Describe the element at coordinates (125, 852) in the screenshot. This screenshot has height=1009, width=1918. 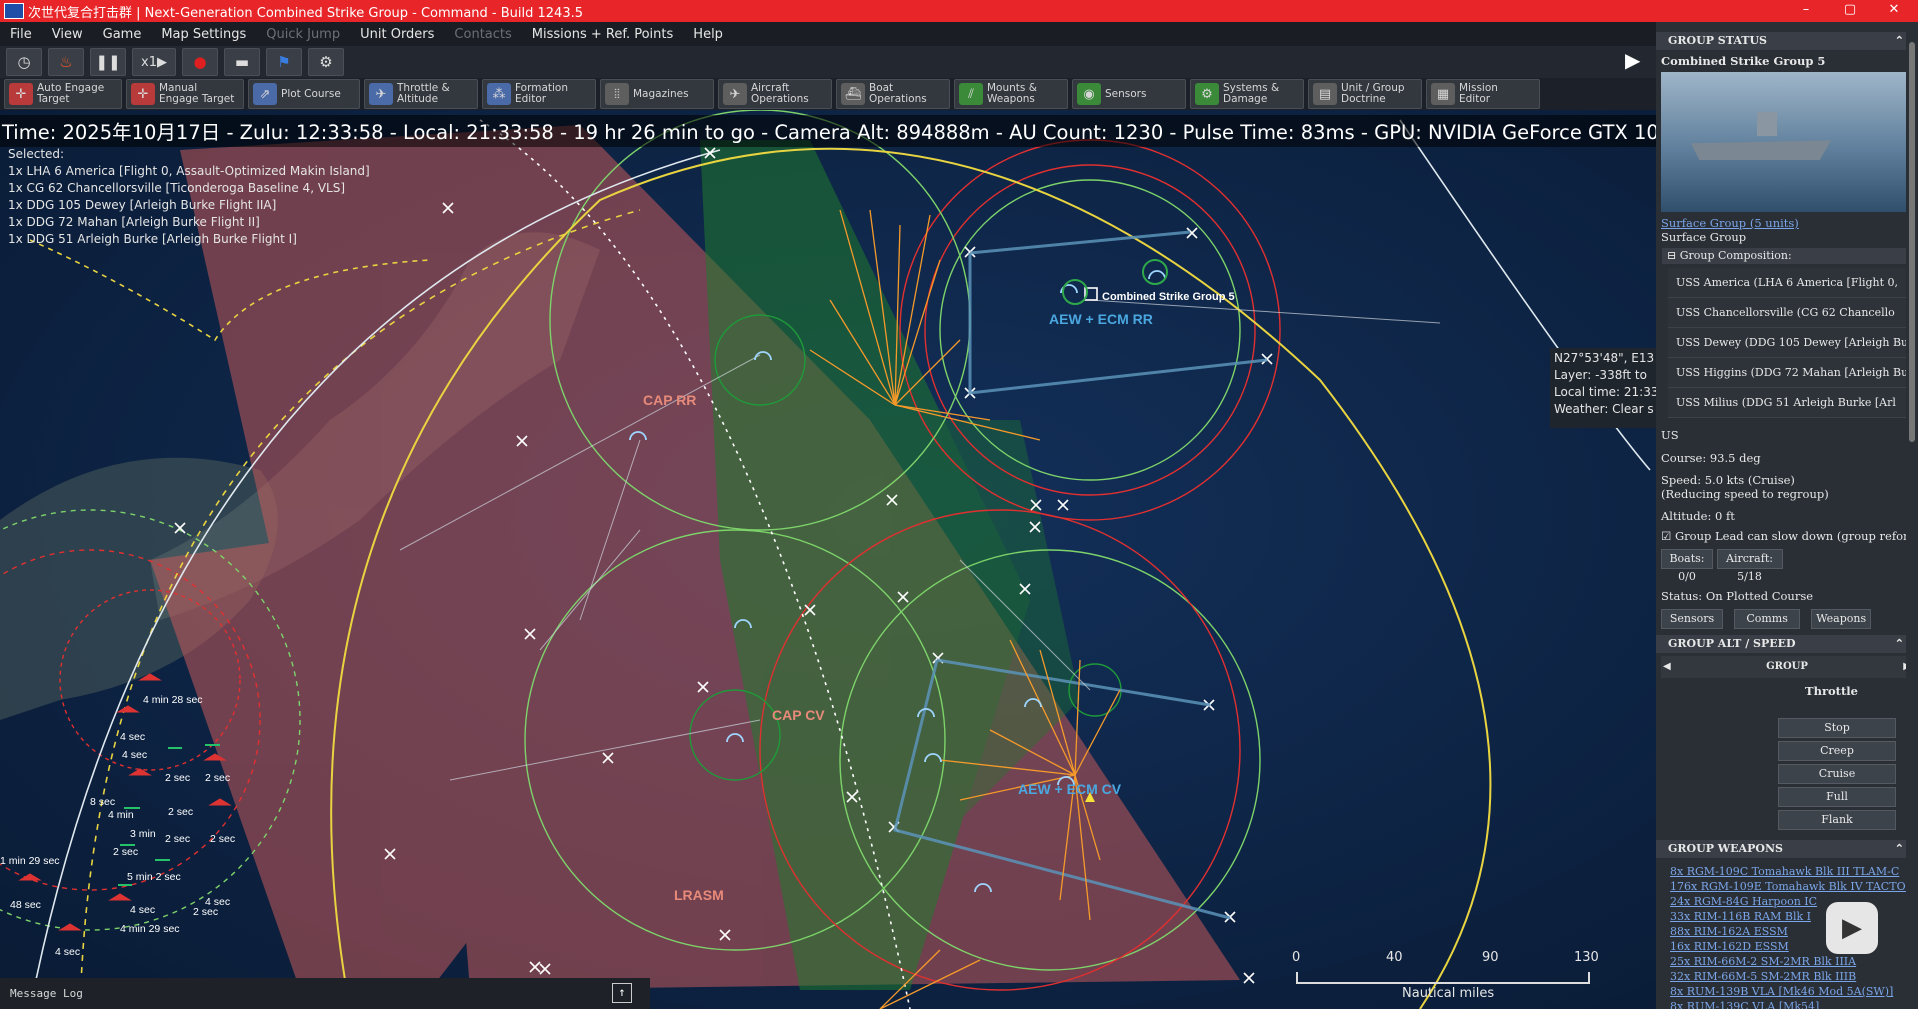
I see `svg-text: 2 sec` at that location.